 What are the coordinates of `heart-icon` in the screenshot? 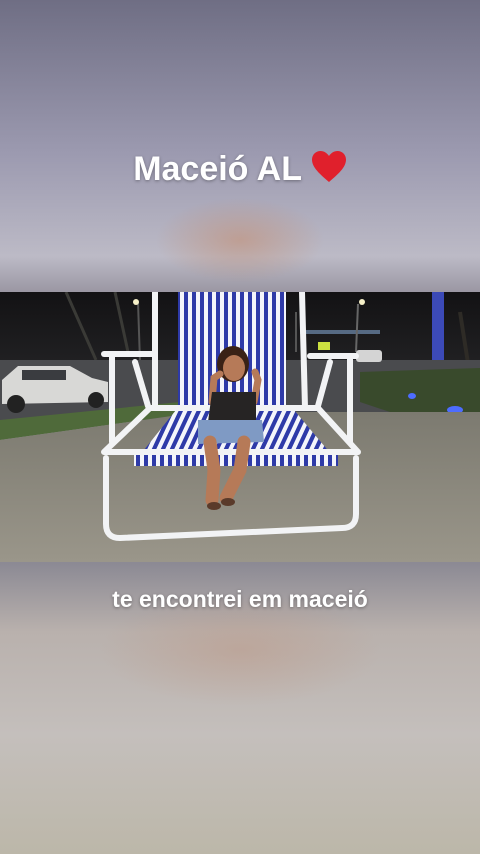 It's located at (329, 171).